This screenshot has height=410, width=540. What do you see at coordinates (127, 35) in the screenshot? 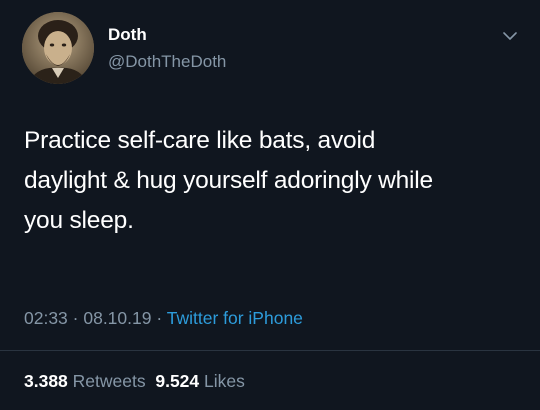
I see `author-name: Doth` at bounding box center [127, 35].